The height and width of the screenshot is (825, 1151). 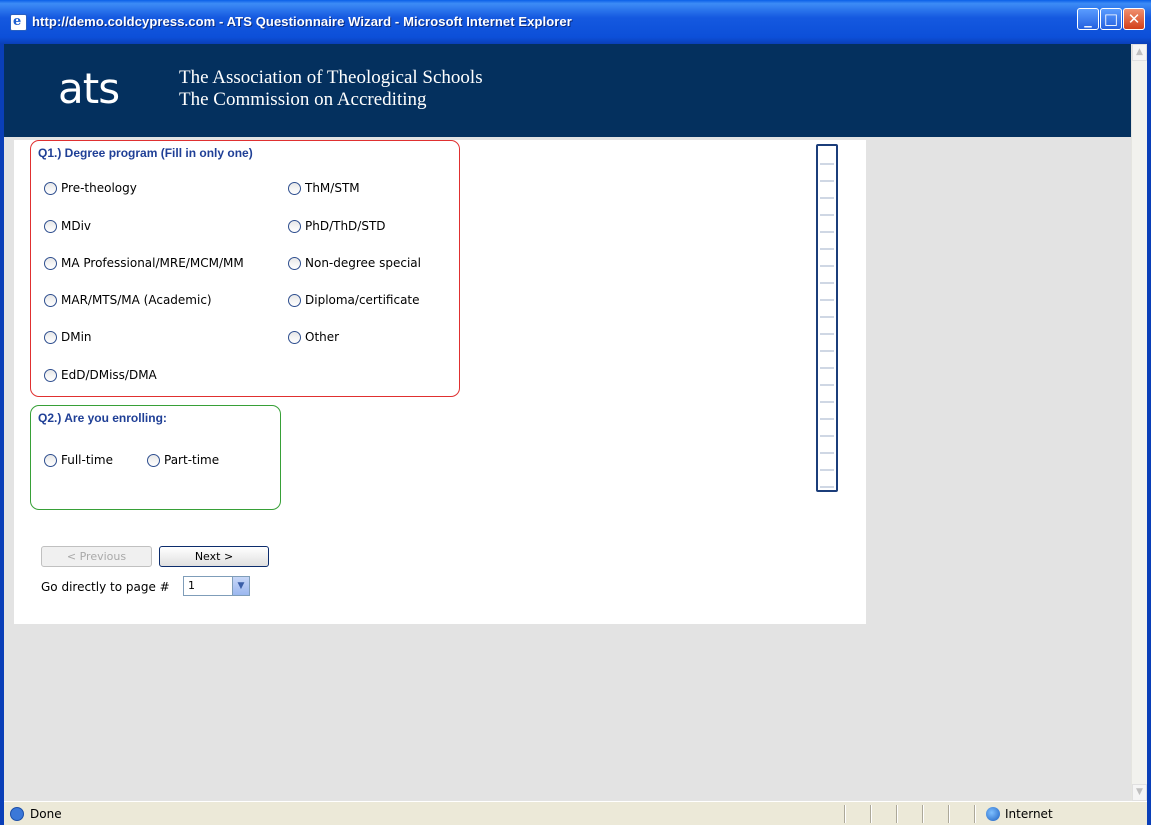 What do you see at coordinates (46, 814) in the screenshot?
I see `status-text: Done` at bounding box center [46, 814].